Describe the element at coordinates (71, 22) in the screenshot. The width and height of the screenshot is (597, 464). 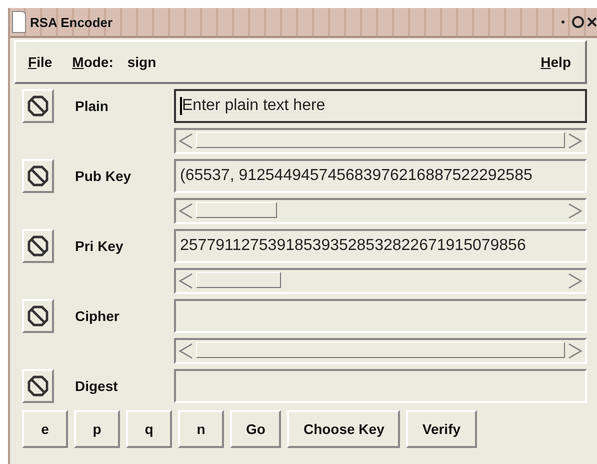
I see `window-title: RSA Encoder` at that location.